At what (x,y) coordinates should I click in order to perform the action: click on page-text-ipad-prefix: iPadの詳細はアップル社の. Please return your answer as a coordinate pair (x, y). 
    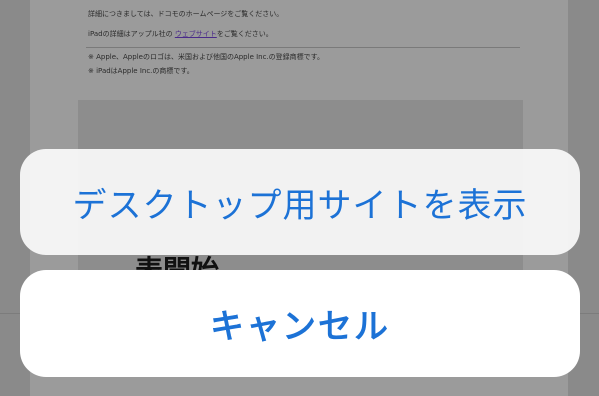
    Looking at the image, I should click on (131, 34).